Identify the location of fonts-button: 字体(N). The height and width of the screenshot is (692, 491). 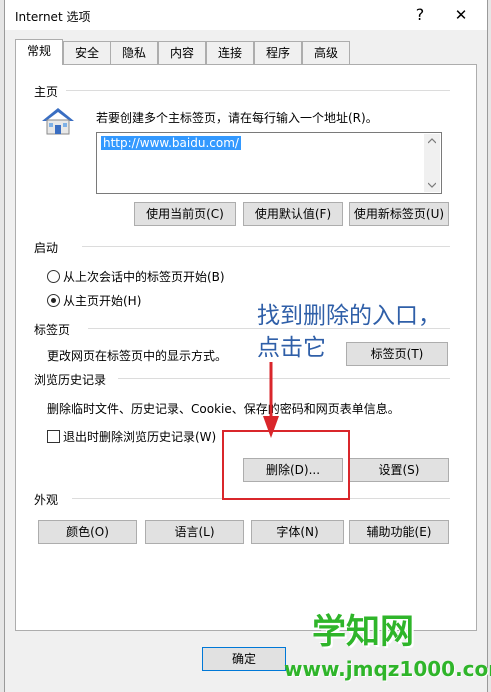
(297, 532).